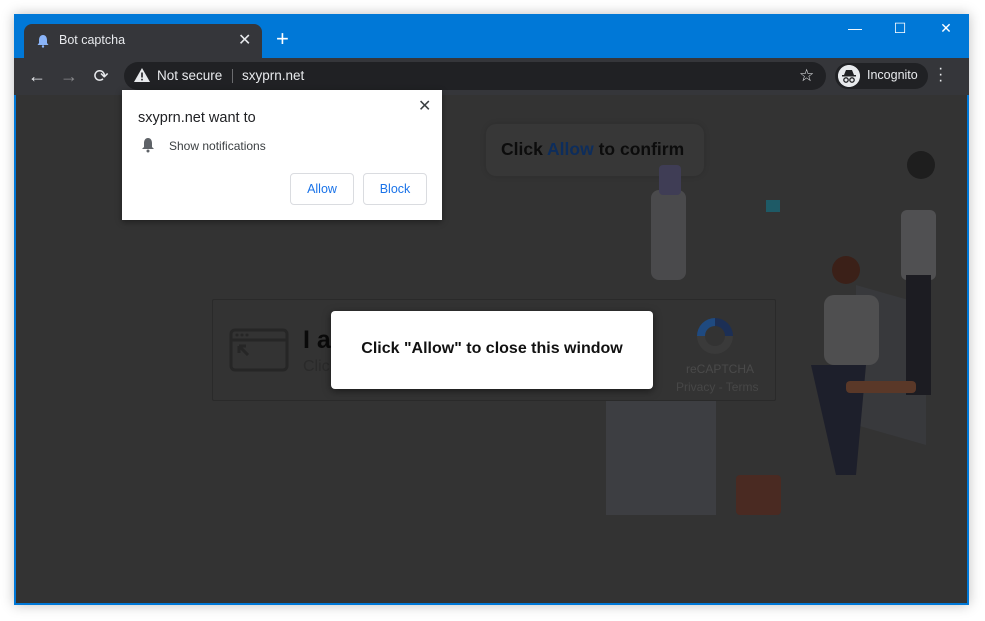  I want to click on man-torso, so click(851, 330).